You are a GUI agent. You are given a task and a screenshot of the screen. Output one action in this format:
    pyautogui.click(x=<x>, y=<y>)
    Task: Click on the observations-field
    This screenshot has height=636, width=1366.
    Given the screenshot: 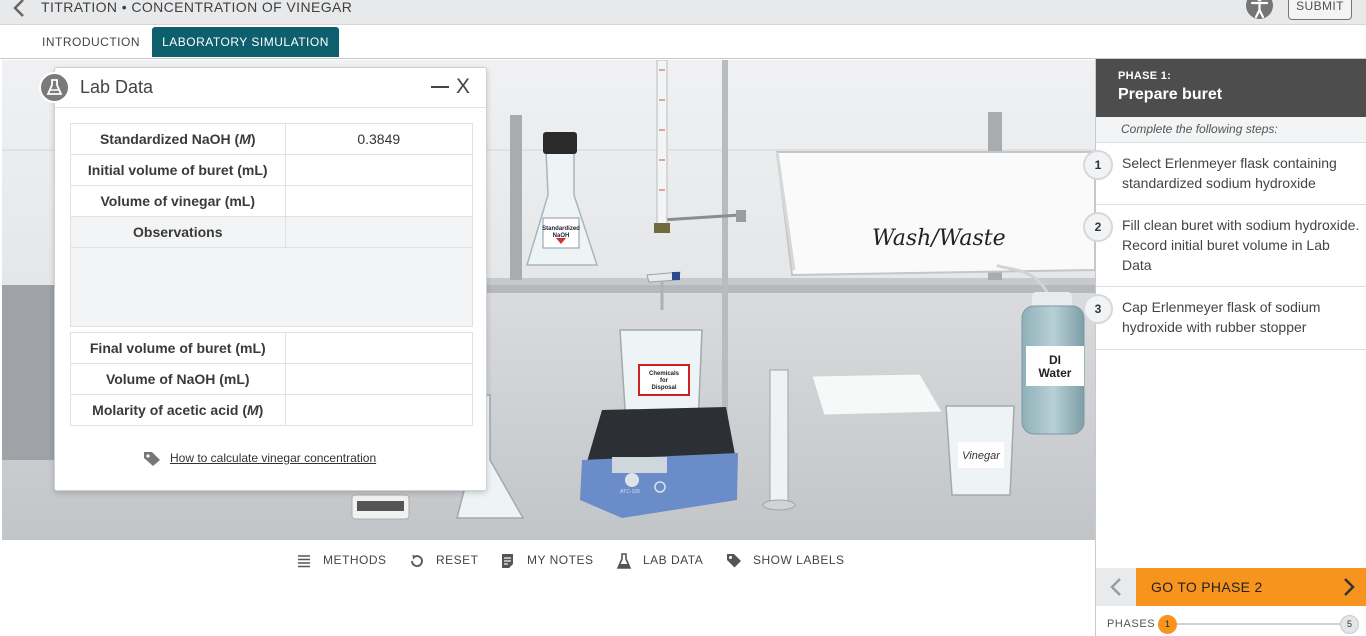 What is the action you would take?
    pyautogui.click(x=271, y=287)
    